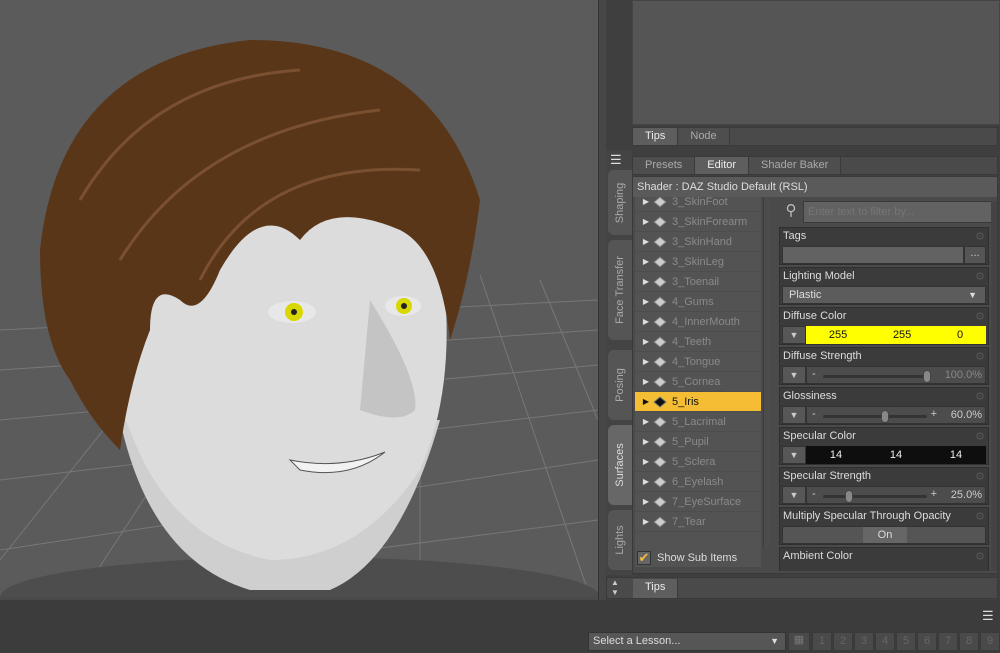 Image resolution: width=1000 pixels, height=653 pixels. I want to click on lesson-menu-icon: ☰, so click(988, 616).